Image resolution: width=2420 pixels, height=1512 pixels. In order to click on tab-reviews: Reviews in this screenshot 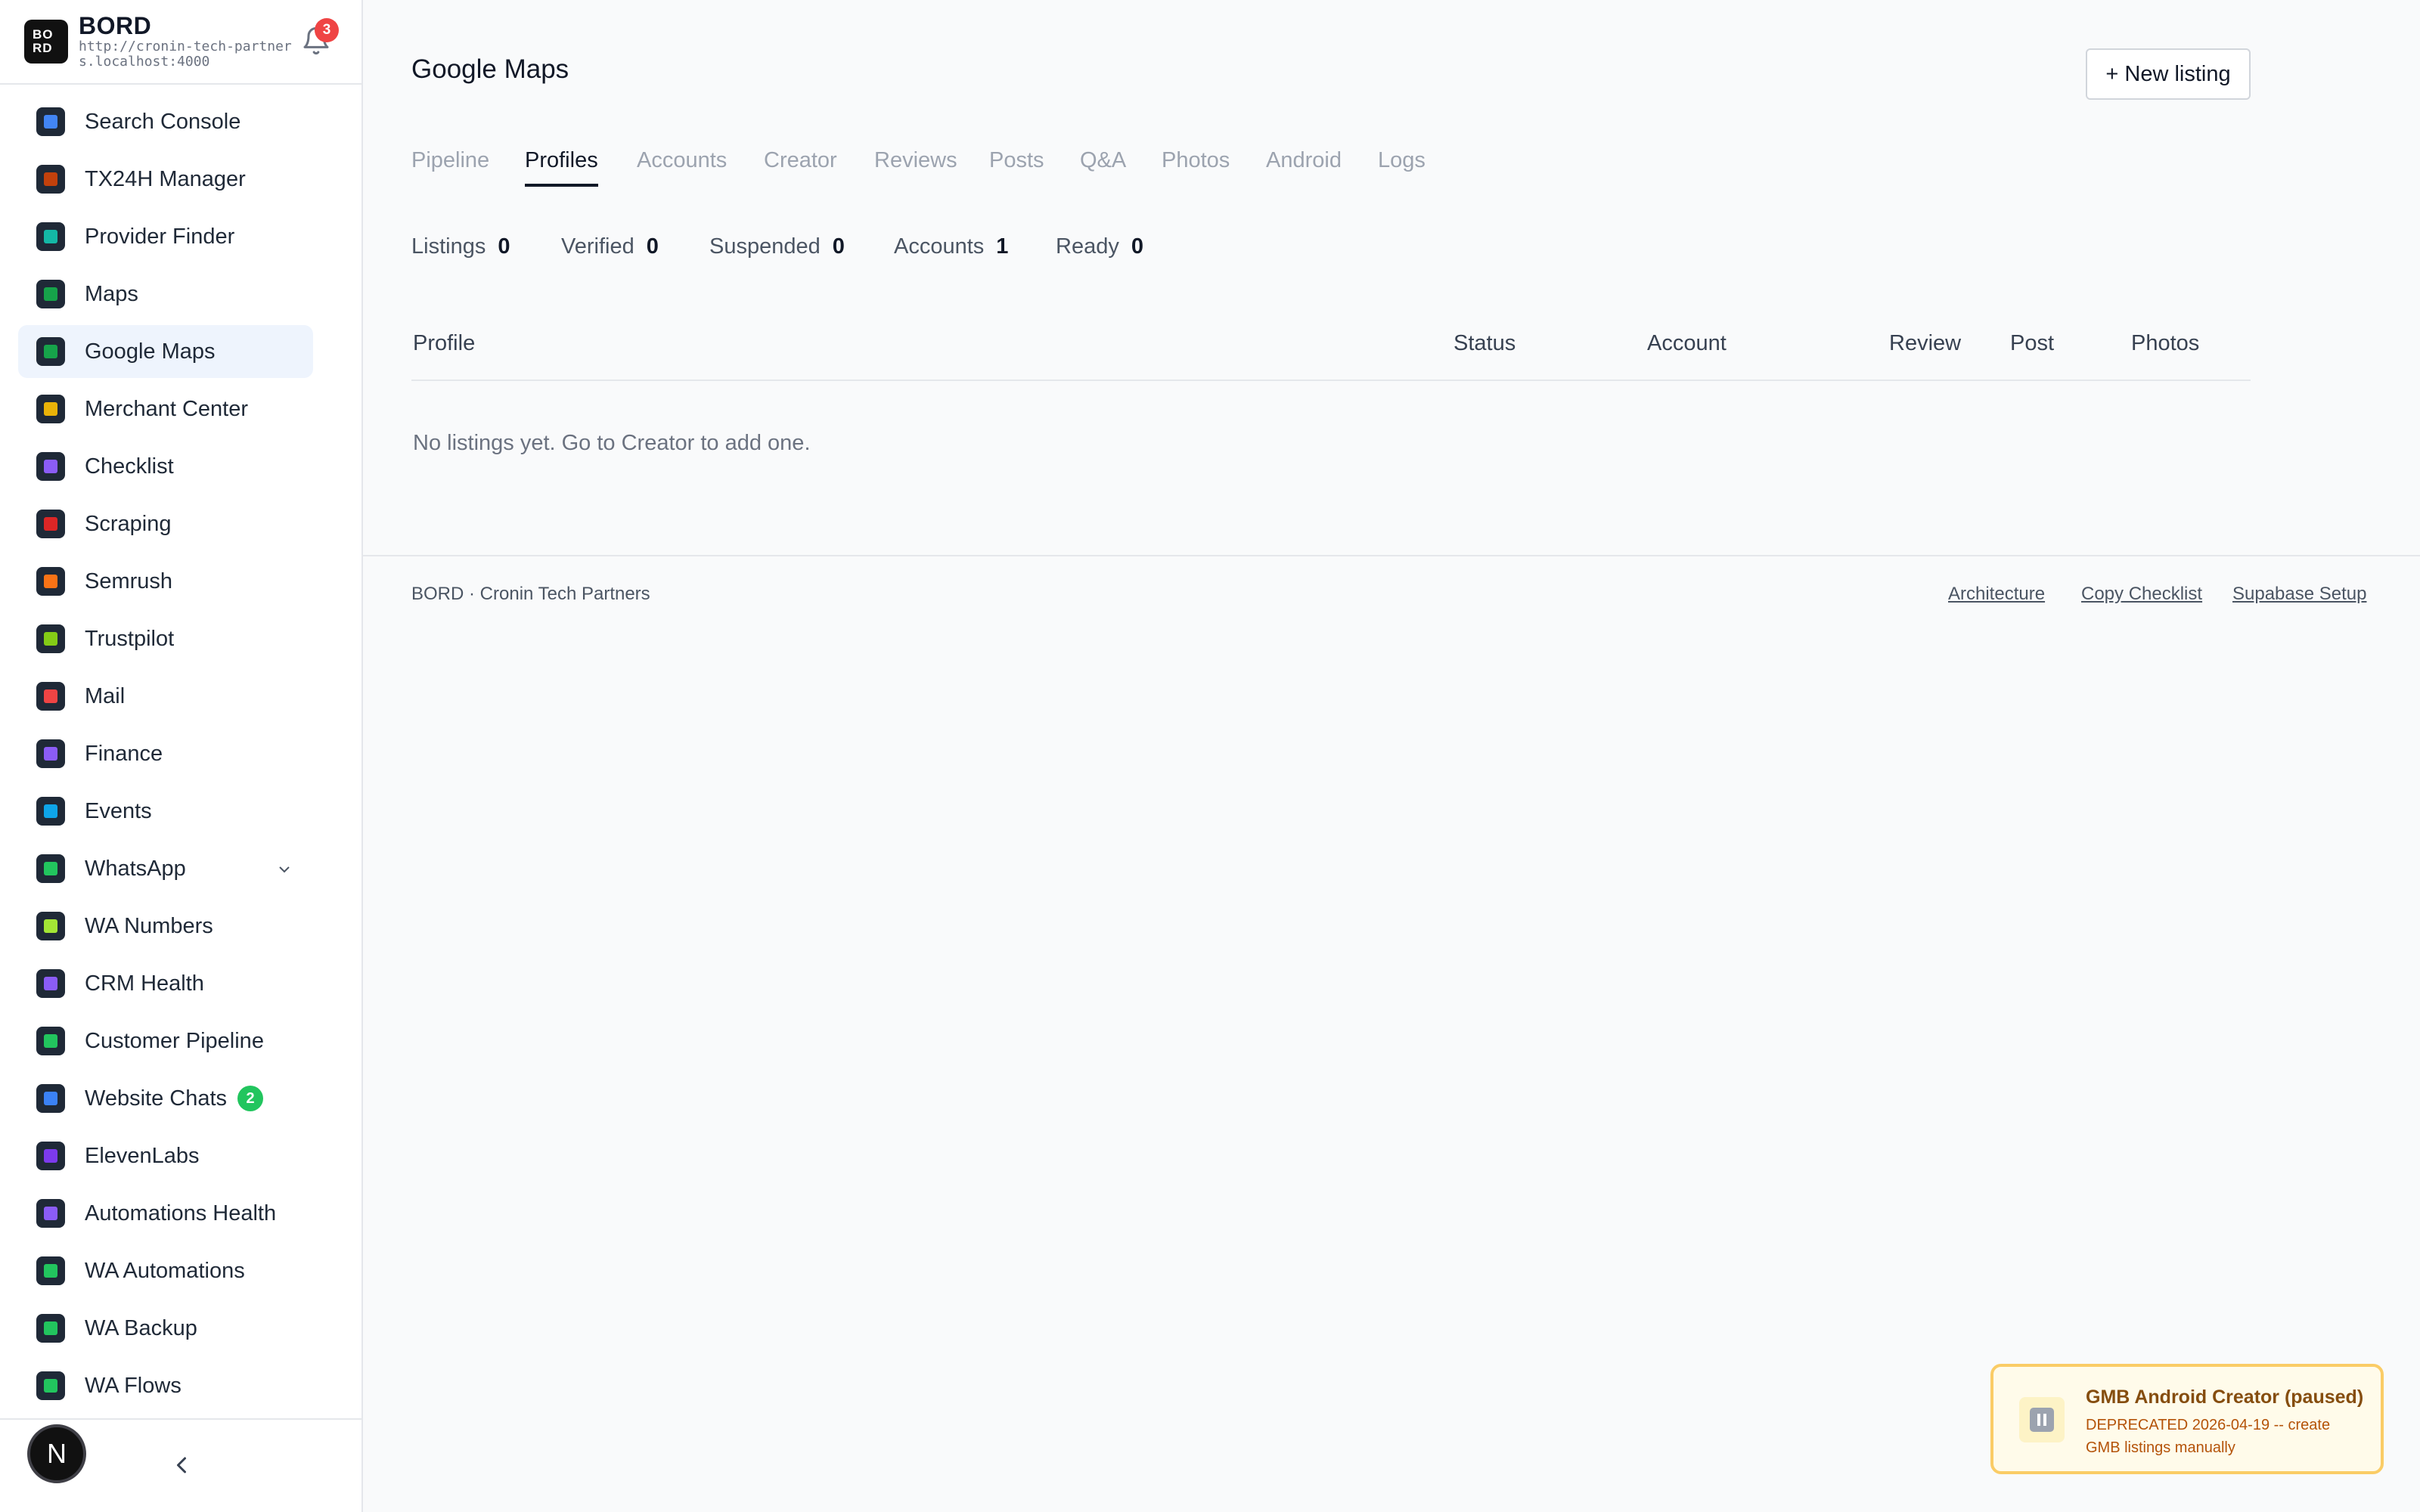, I will do `click(916, 166)`.